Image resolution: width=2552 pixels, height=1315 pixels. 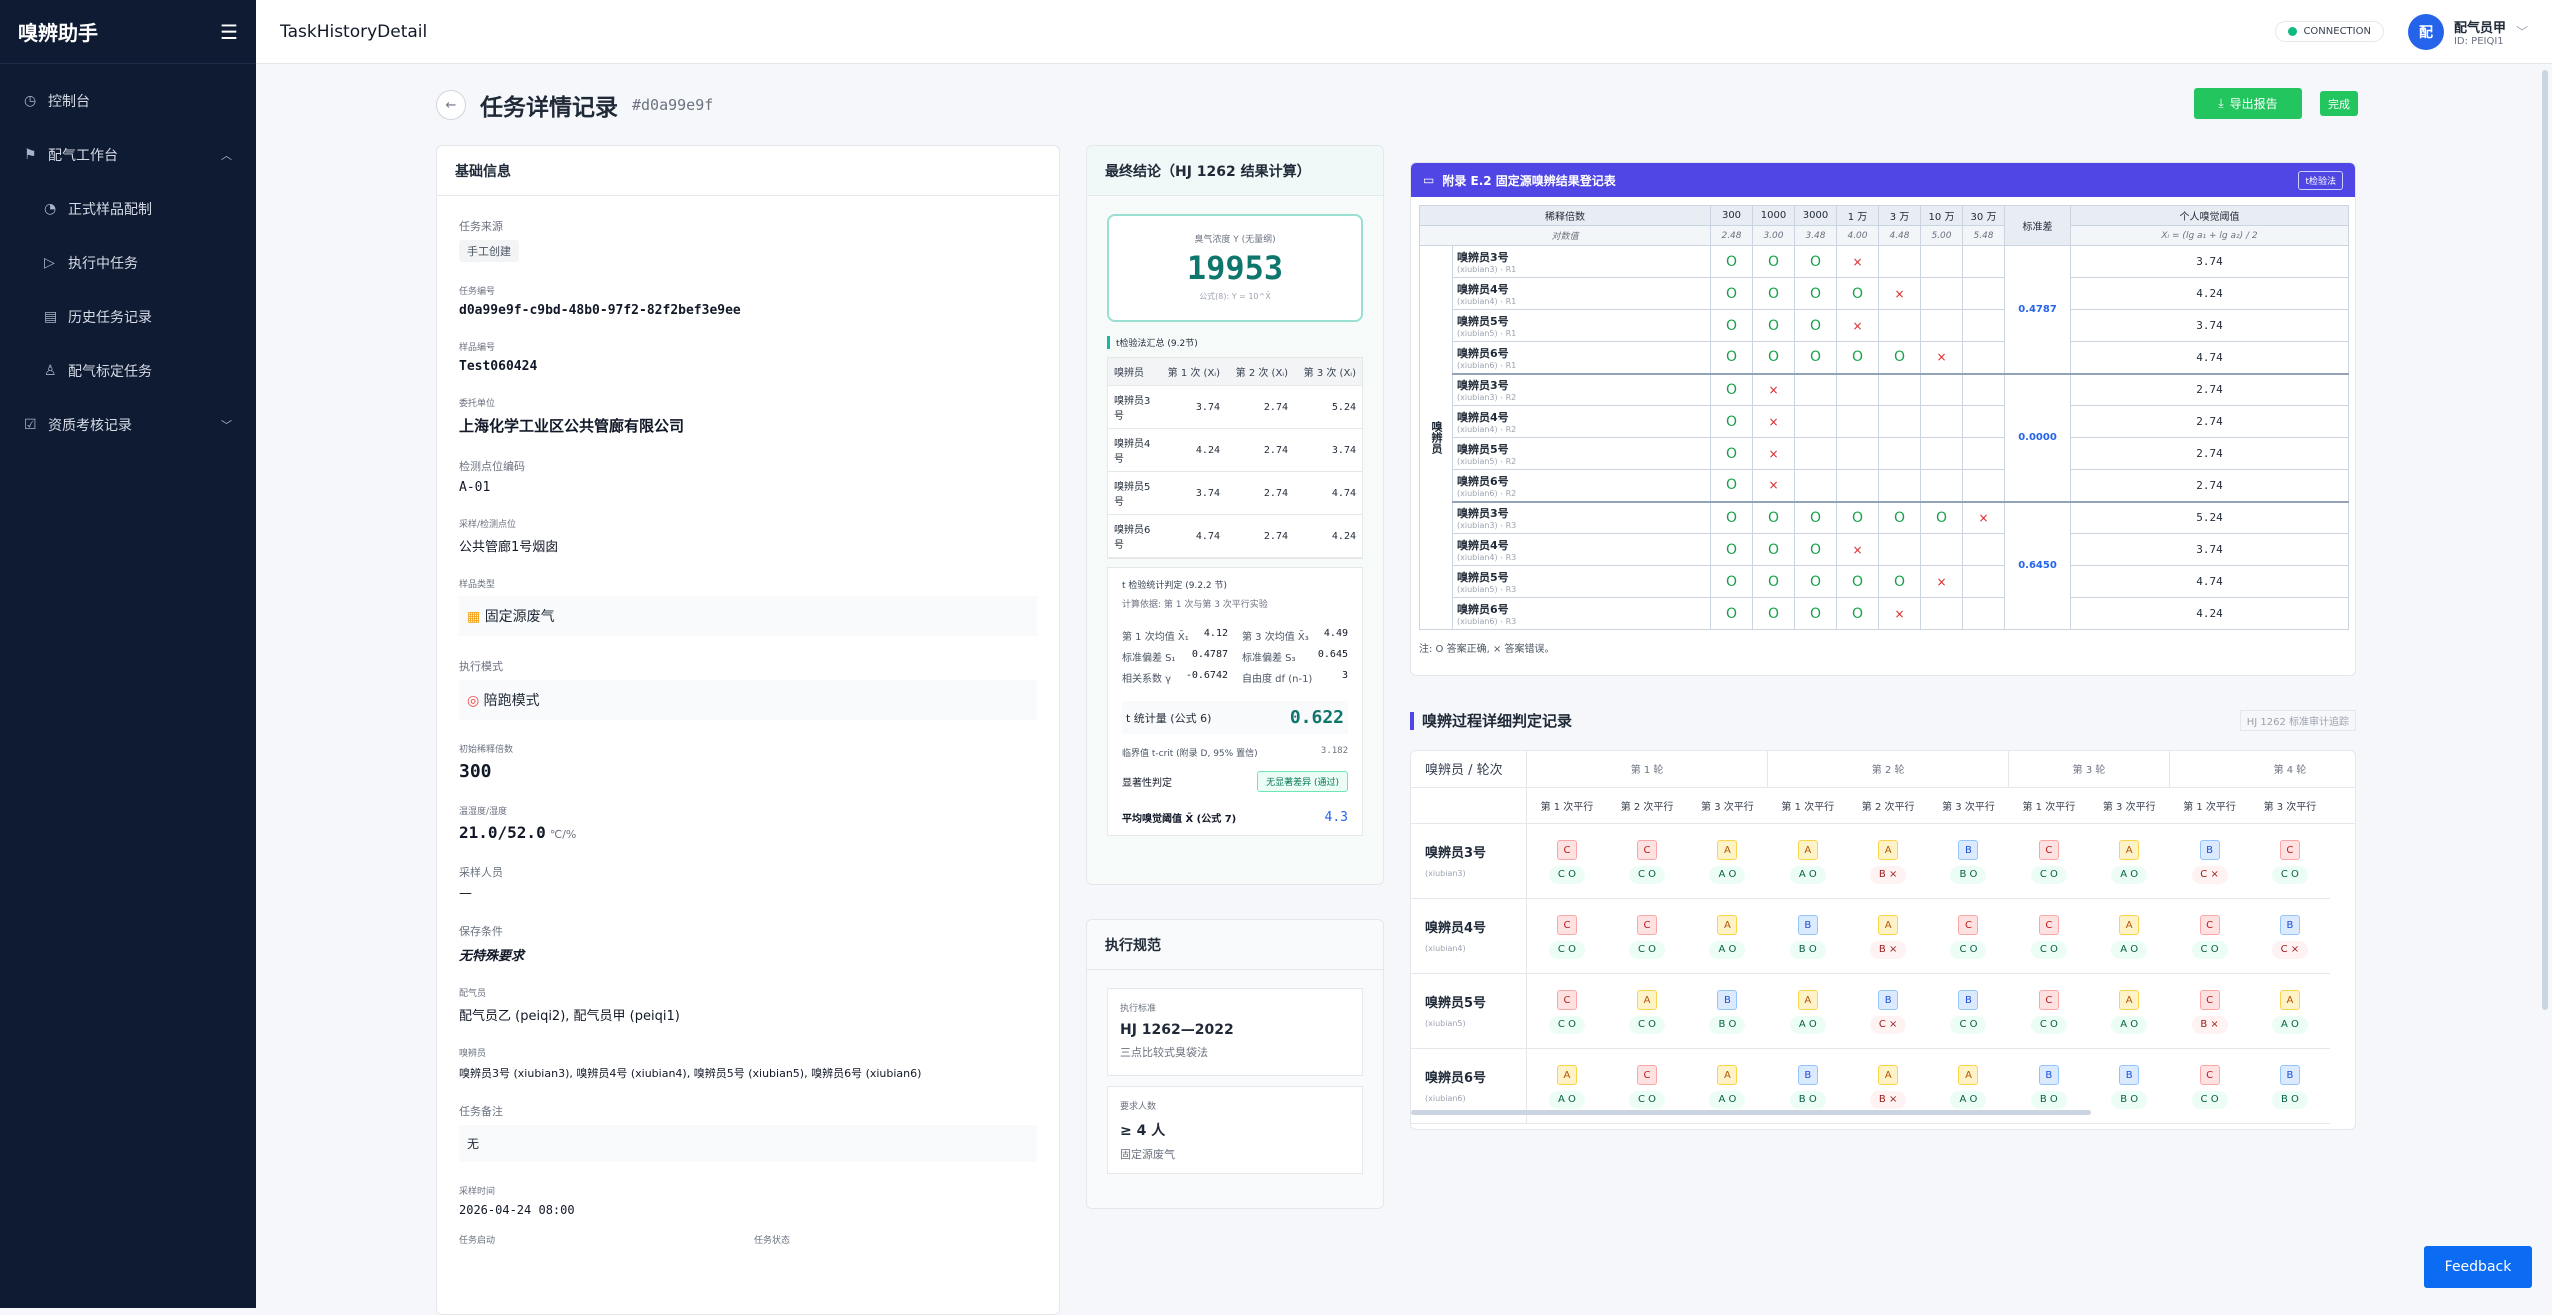 What do you see at coordinates (1731, 215) in the screenshot?
I see `dilution-col: 300` at bounding box center [1731, 215].